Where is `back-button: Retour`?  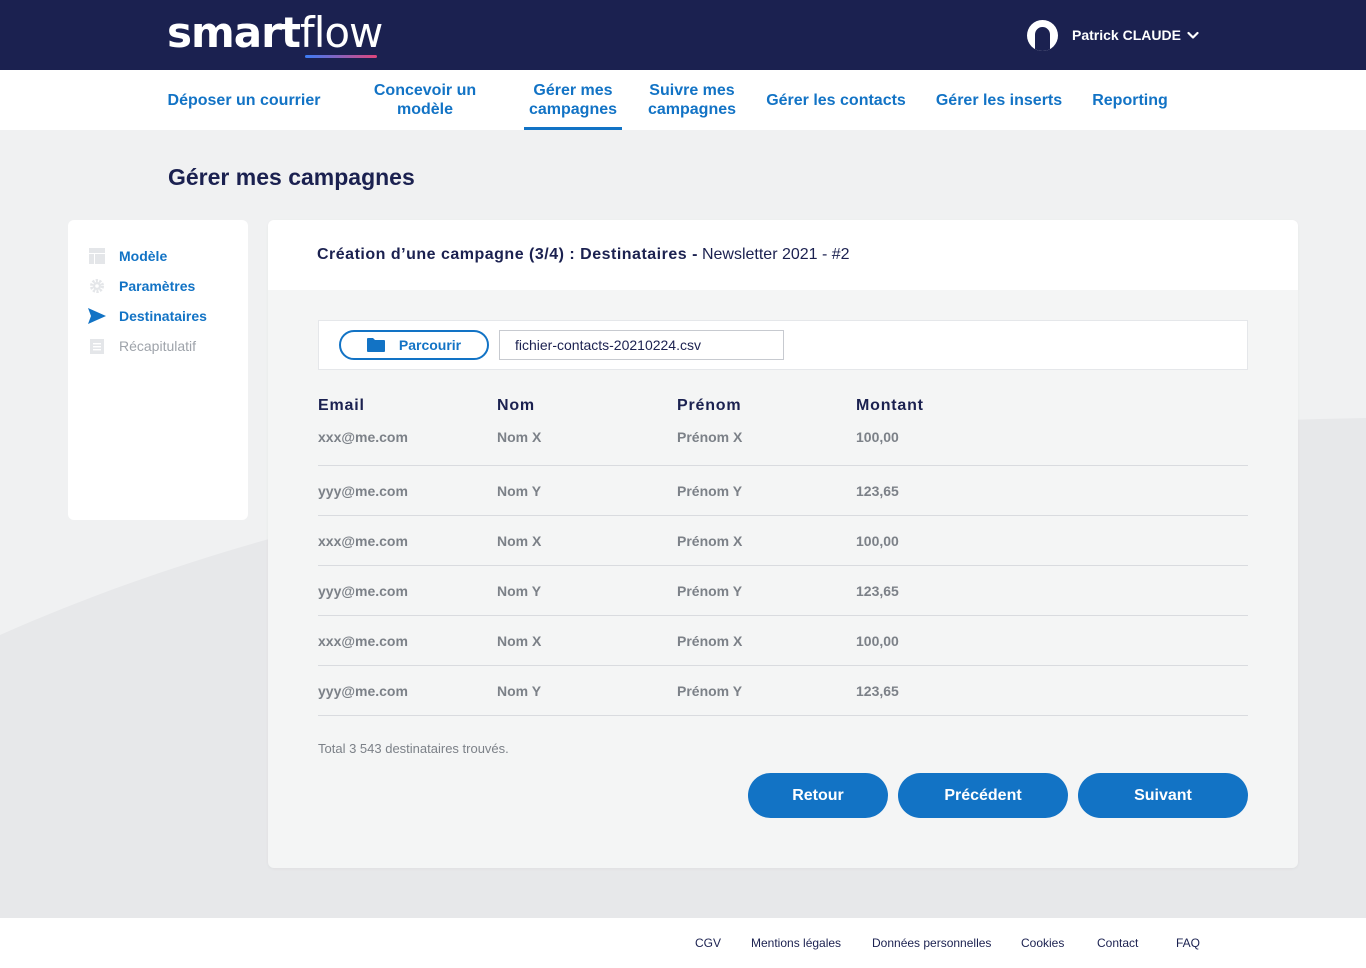
back-button: Retour is located at coordinates (818, 795).